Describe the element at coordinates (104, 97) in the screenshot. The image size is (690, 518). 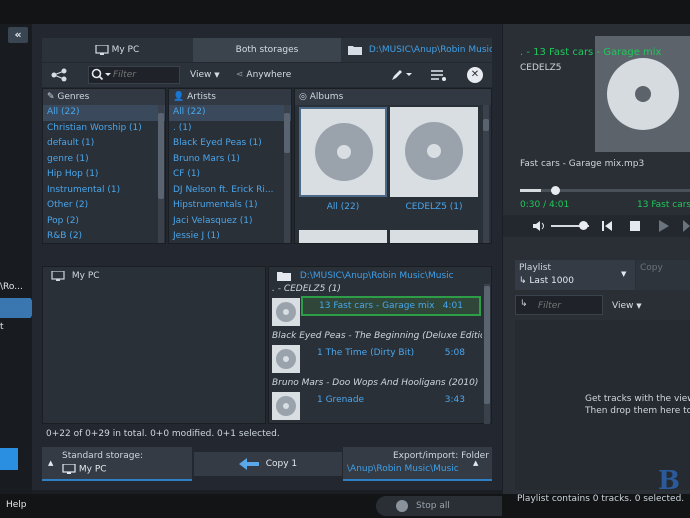
I see `genres-header: ✎ Genres` at that location.